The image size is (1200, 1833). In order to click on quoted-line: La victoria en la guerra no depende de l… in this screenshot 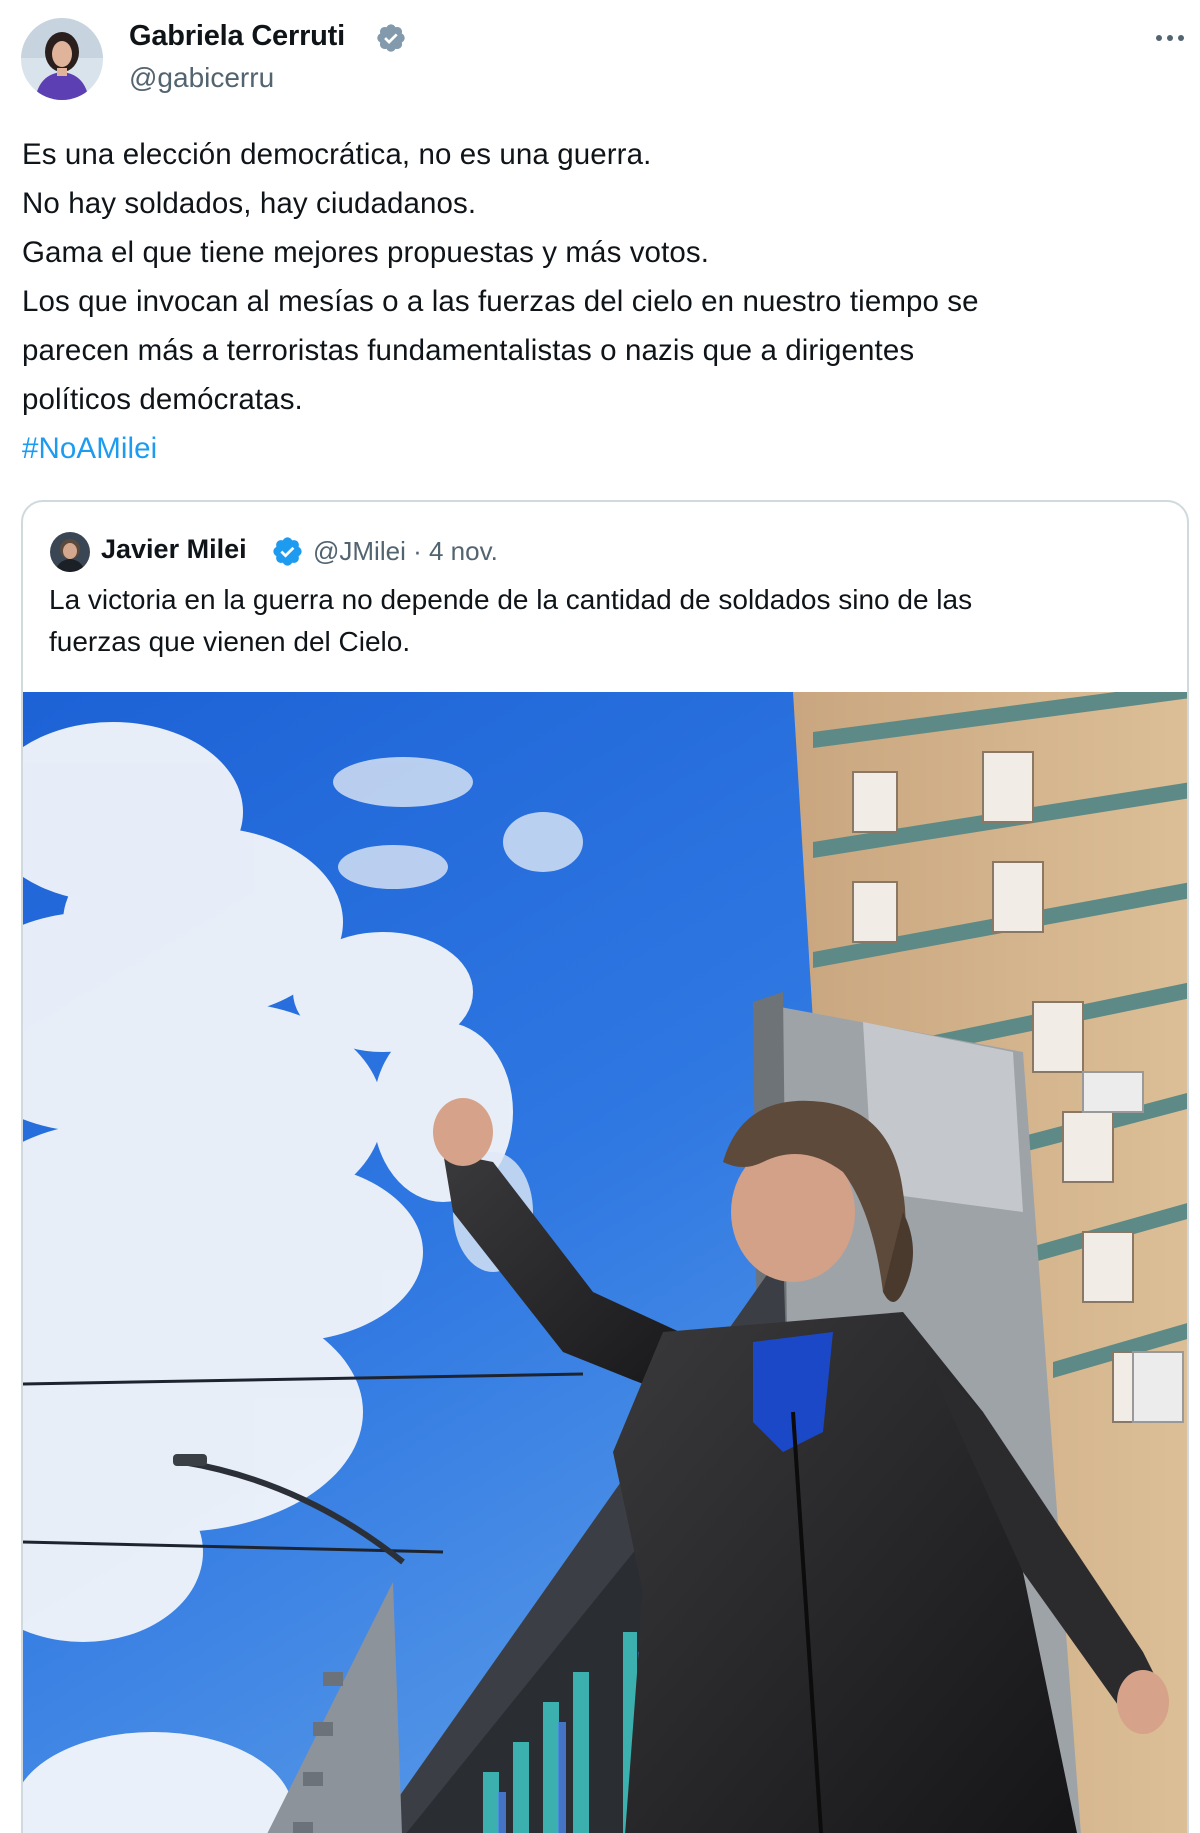, I will do `click(511, 599)`.